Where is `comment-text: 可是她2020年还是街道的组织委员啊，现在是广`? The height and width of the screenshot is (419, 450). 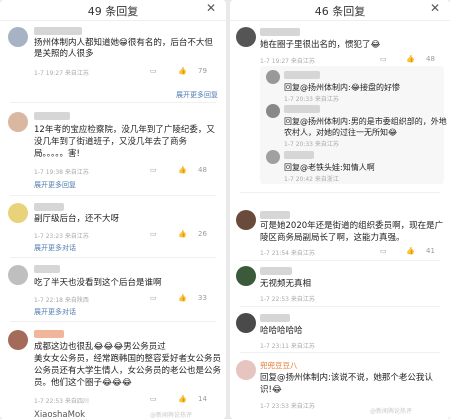 comment-text: 可是她2020年还是街道的组织委员啊，现在是广 is located at coordinates (352, 226).